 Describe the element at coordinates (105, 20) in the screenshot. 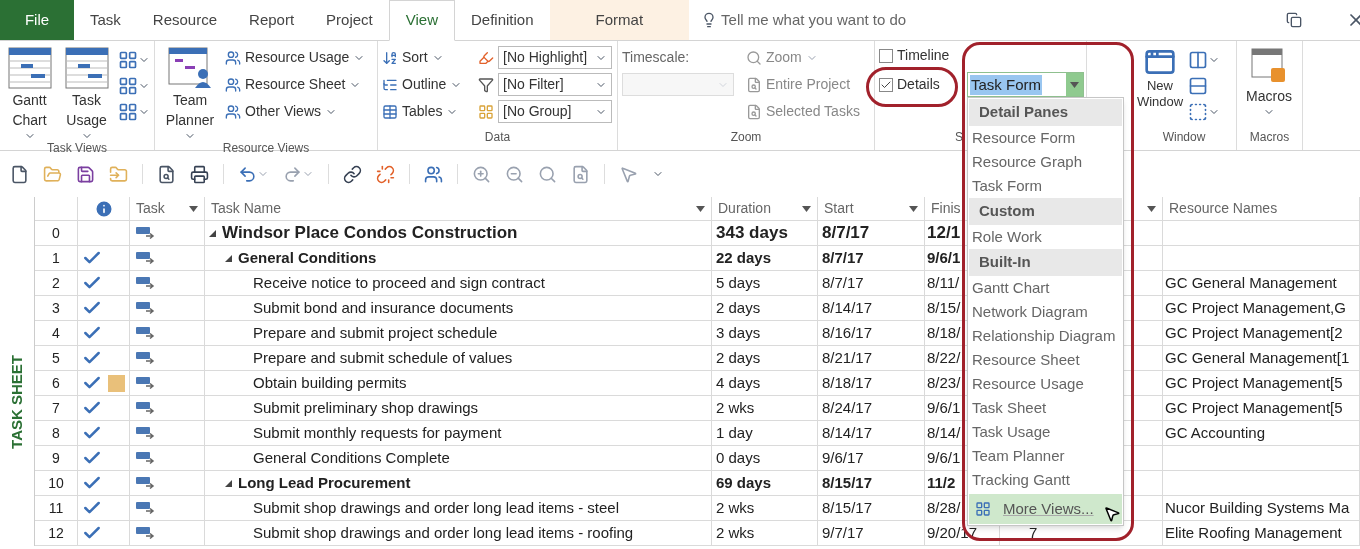

I see `ribbon-tab: Task` at that location.